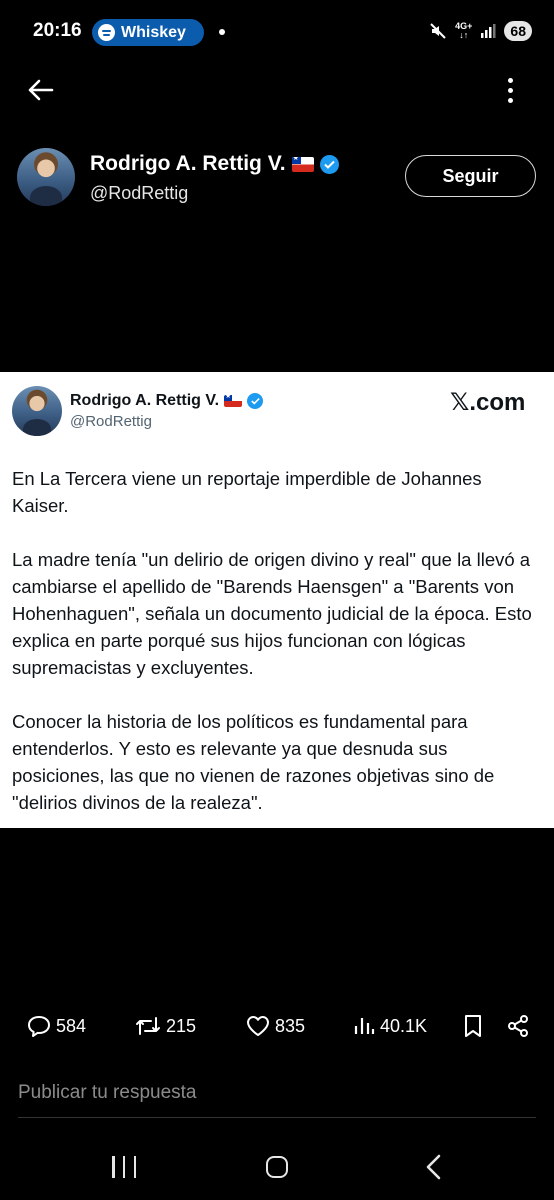  What do you see at coordinates (37, 411) in the screenshot?
I see `card-avatar` at bounding box center [37, 411].